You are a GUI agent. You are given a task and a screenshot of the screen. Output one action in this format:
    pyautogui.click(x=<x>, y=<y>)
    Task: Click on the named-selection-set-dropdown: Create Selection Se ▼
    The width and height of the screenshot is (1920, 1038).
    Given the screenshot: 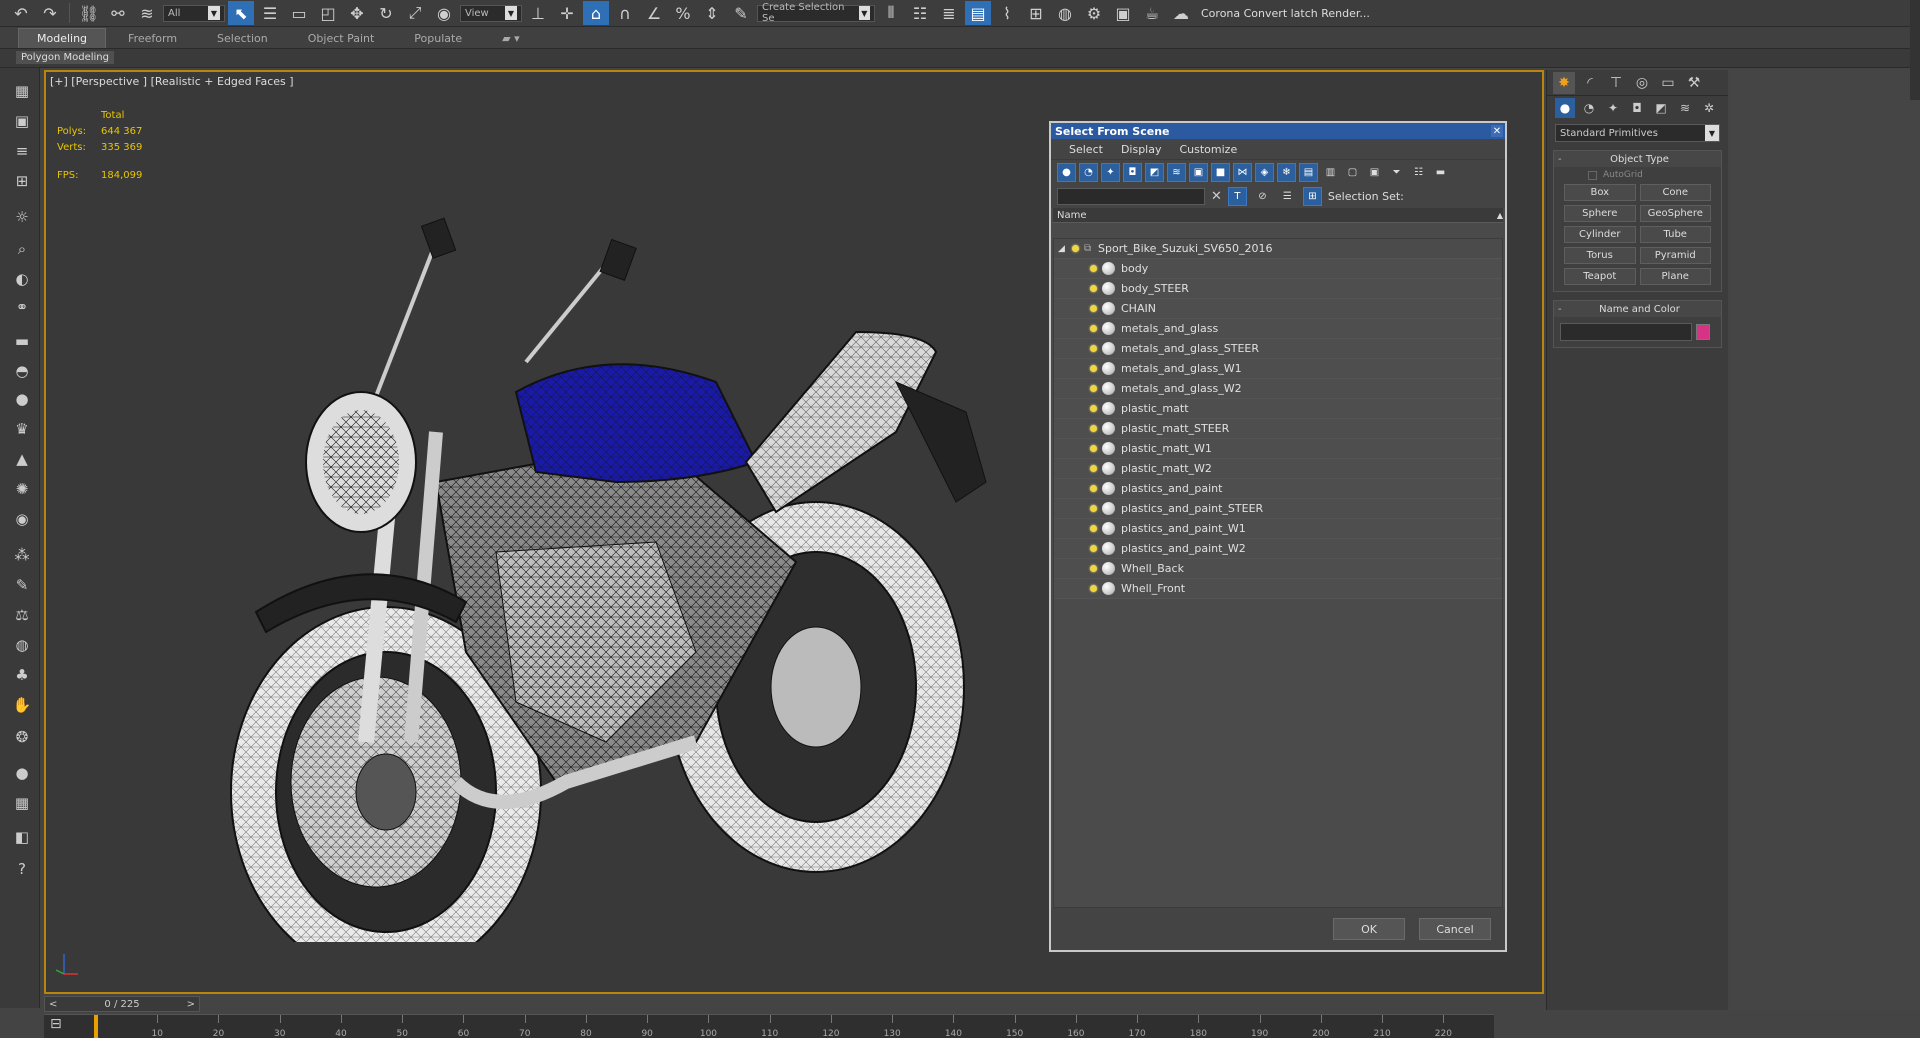 What is the action you would take?
    pyautogui.click(x=816, y=13)
    